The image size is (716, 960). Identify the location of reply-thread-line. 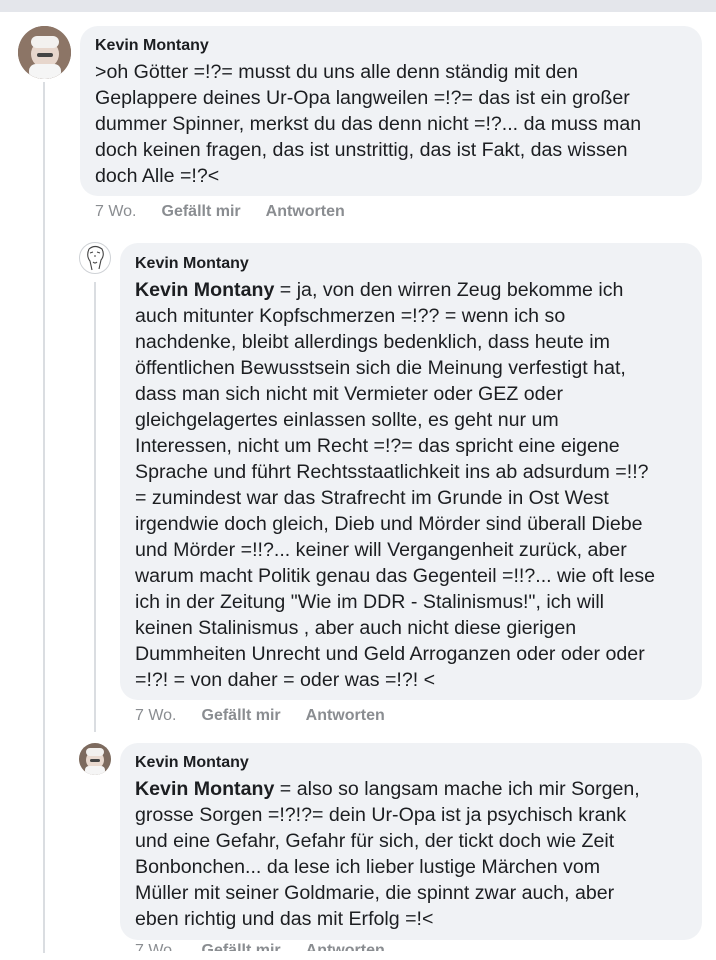
(95, 507).